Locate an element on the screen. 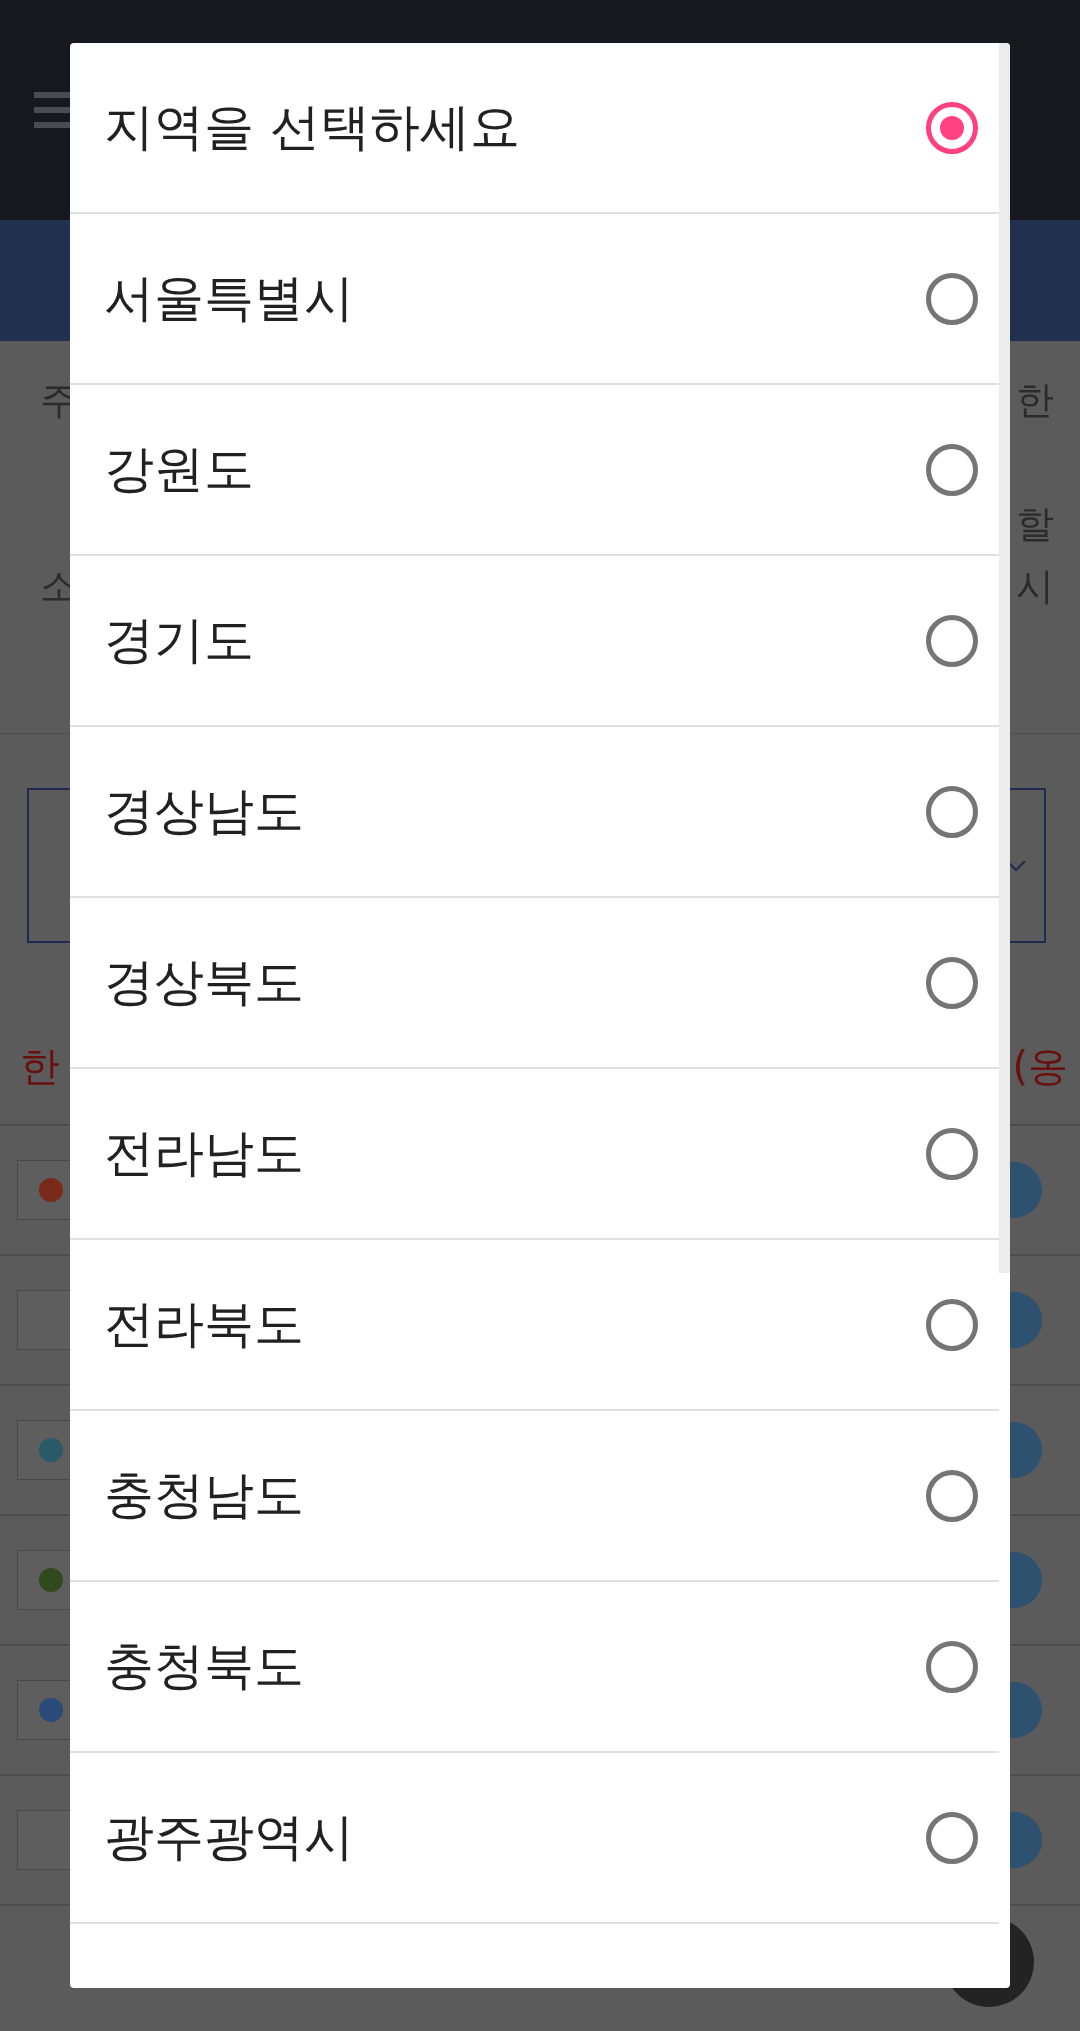 The width and height of the screenshot is (1080, 2031). region-option: 충청북도 is located at coordinates (534, 1667).